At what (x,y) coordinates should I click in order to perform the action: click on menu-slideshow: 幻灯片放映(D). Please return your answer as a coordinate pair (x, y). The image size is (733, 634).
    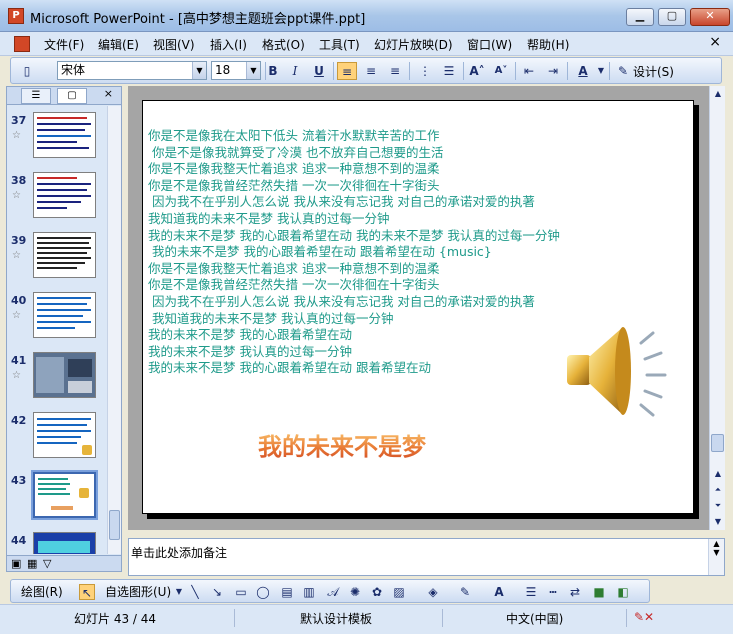
    Looking at the image, I should click on (413, 44).